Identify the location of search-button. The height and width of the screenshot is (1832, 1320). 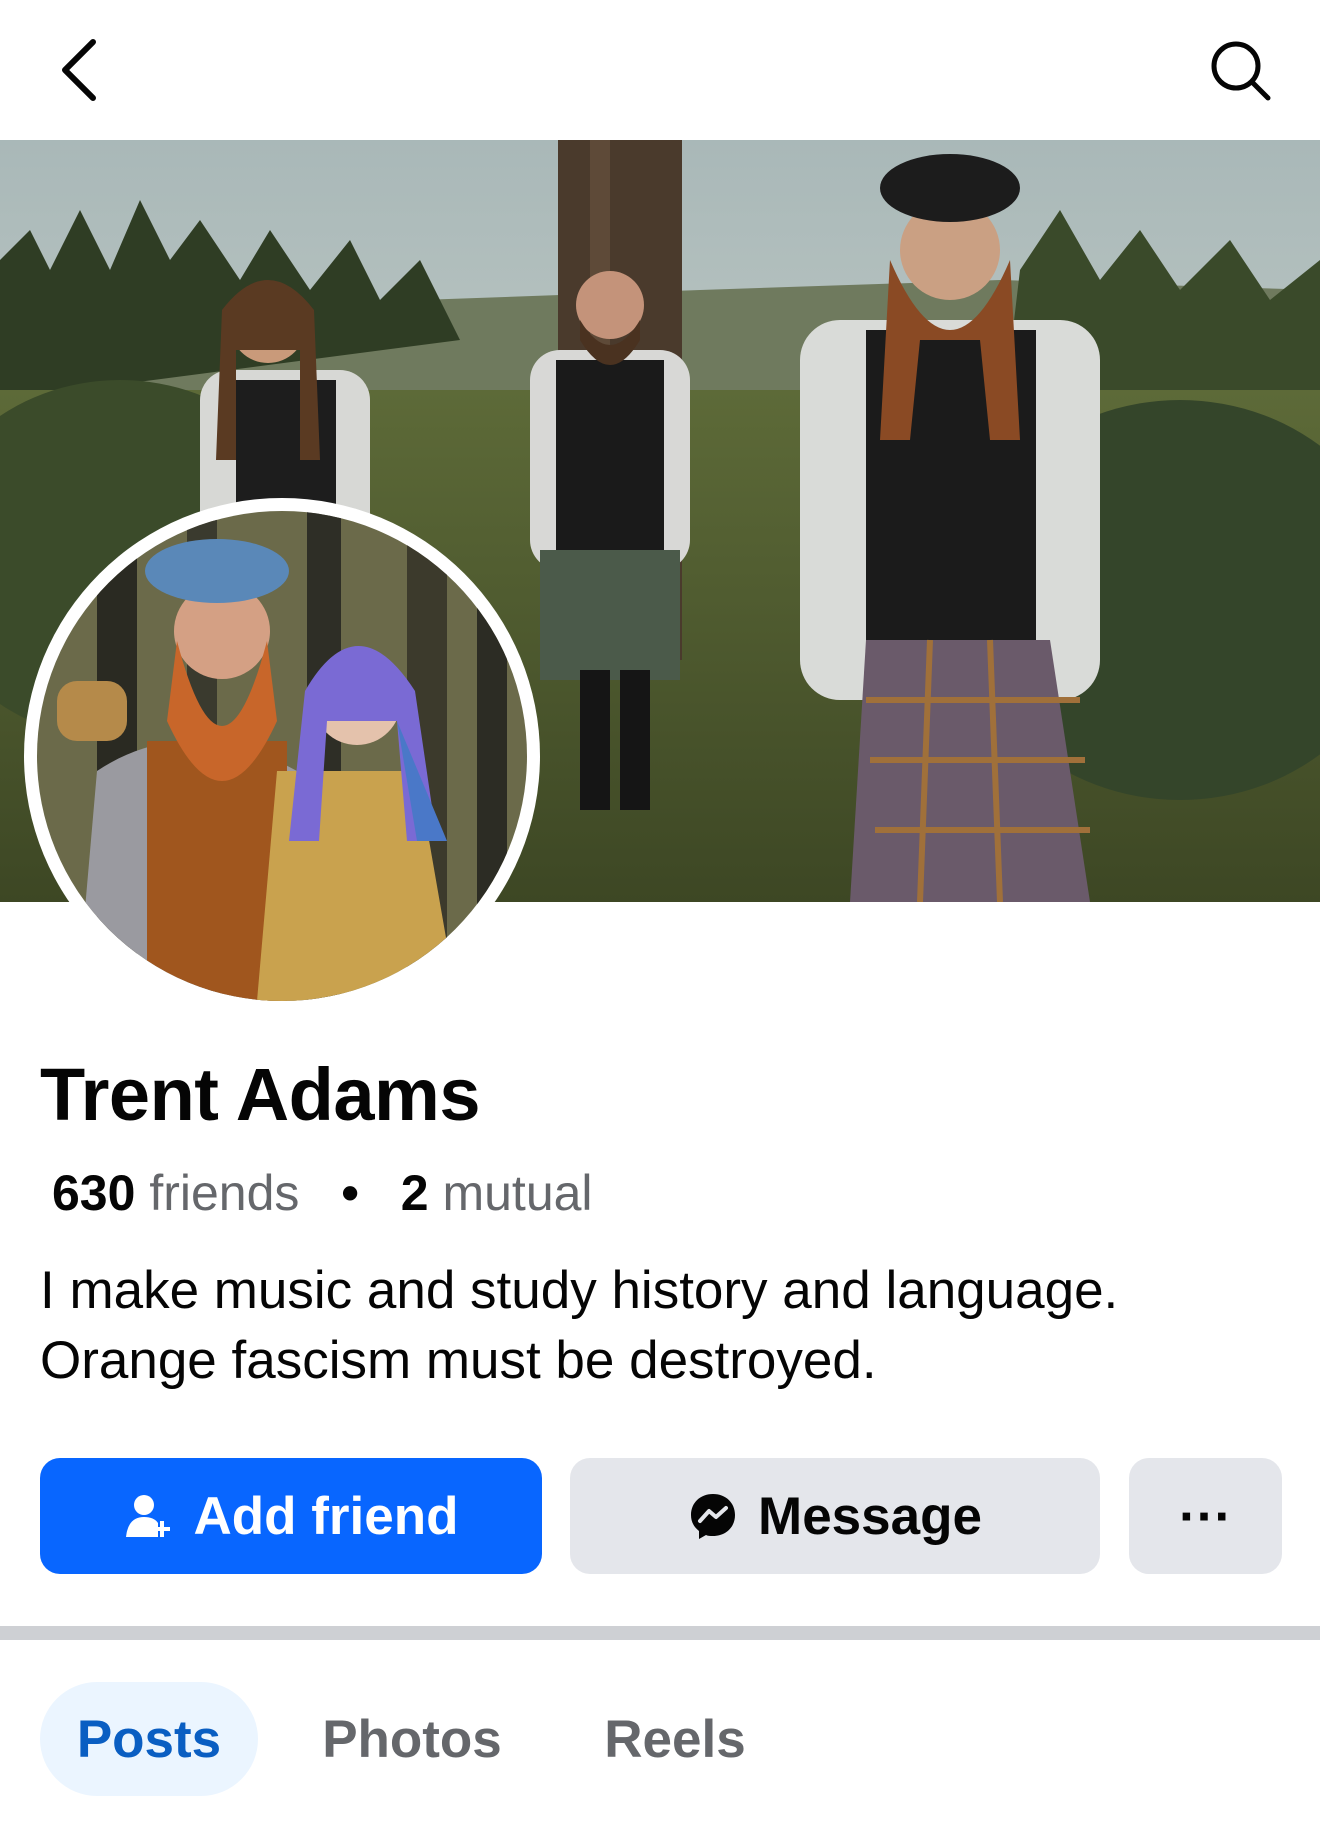
(1240, 70).